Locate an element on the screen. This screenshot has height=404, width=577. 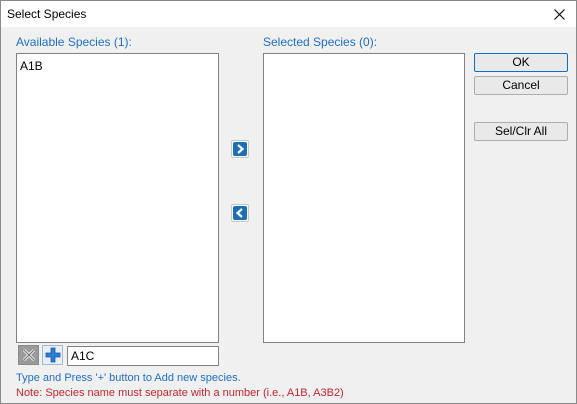
title-bar: Select Species is located at coordinates (288, 14).